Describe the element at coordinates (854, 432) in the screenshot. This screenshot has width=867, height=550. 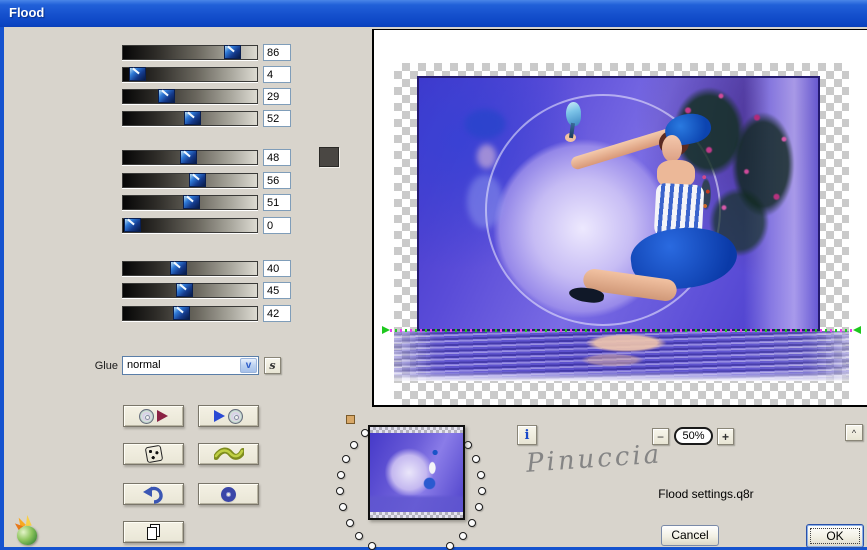
I see `scroll-up-button: ^` at that location.